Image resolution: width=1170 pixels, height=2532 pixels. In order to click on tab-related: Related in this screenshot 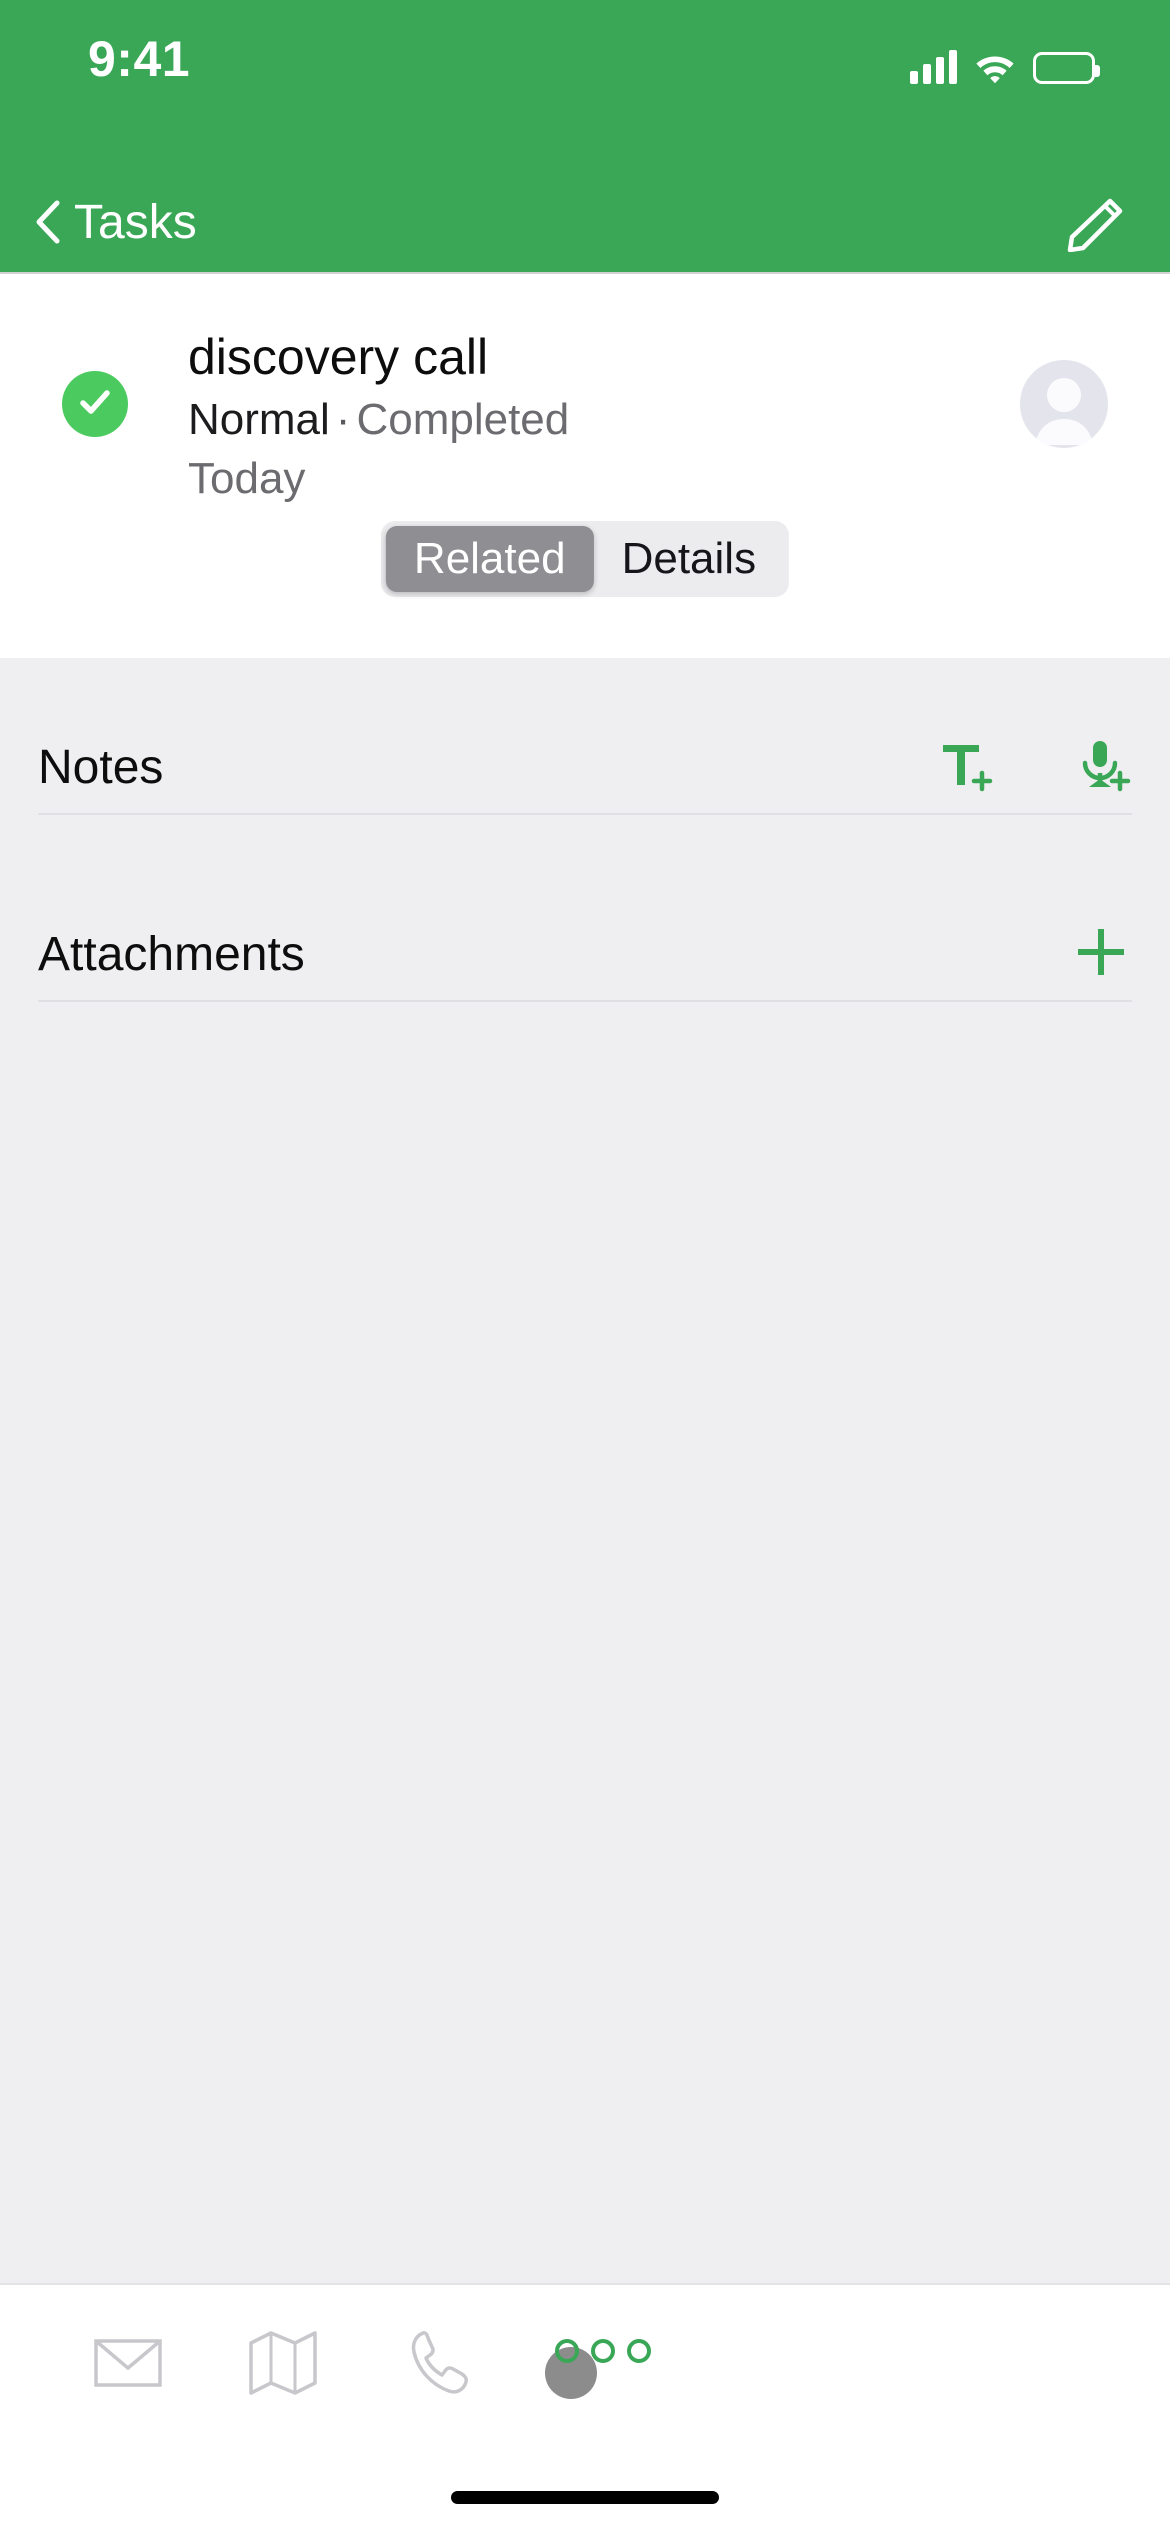, I will do `click(489, 559)`.